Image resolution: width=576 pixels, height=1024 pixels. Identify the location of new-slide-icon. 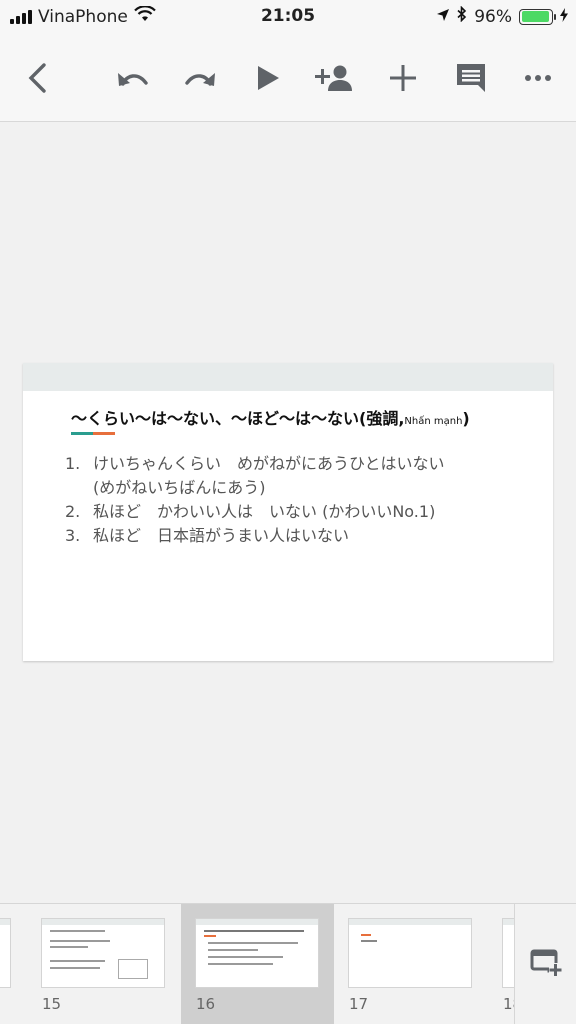
(546, 965).